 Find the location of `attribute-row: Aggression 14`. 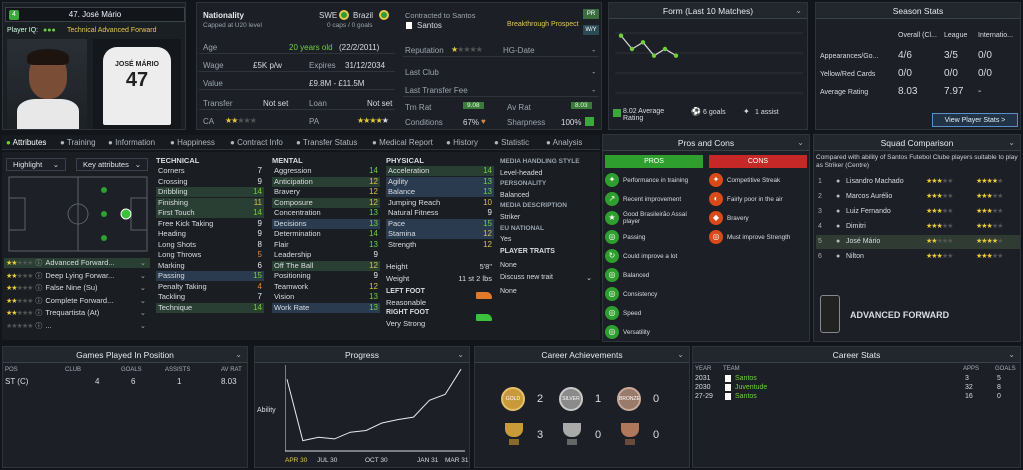

attribute-row: Aggression 14 is located at coordinates (326, 171).